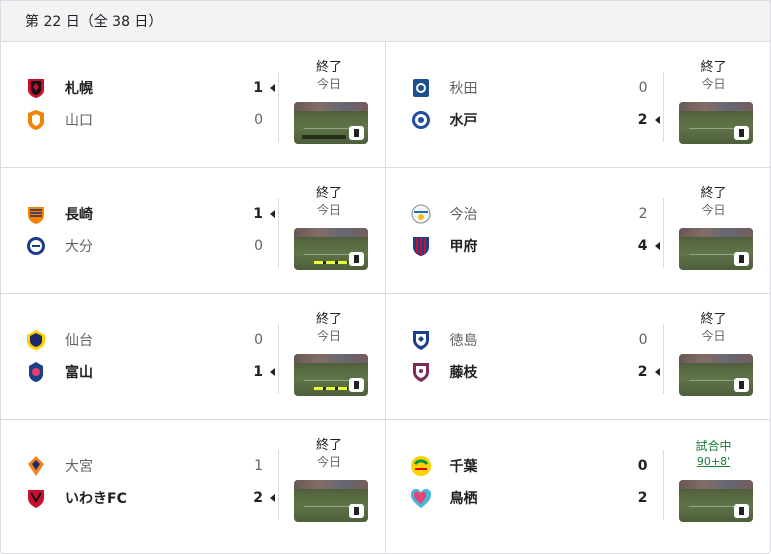 This screenshot has width=771, height=554. Describe the element at coordinates (535, 246) in the screenshot. I see `team-row-away: 甲府 4` at that location.